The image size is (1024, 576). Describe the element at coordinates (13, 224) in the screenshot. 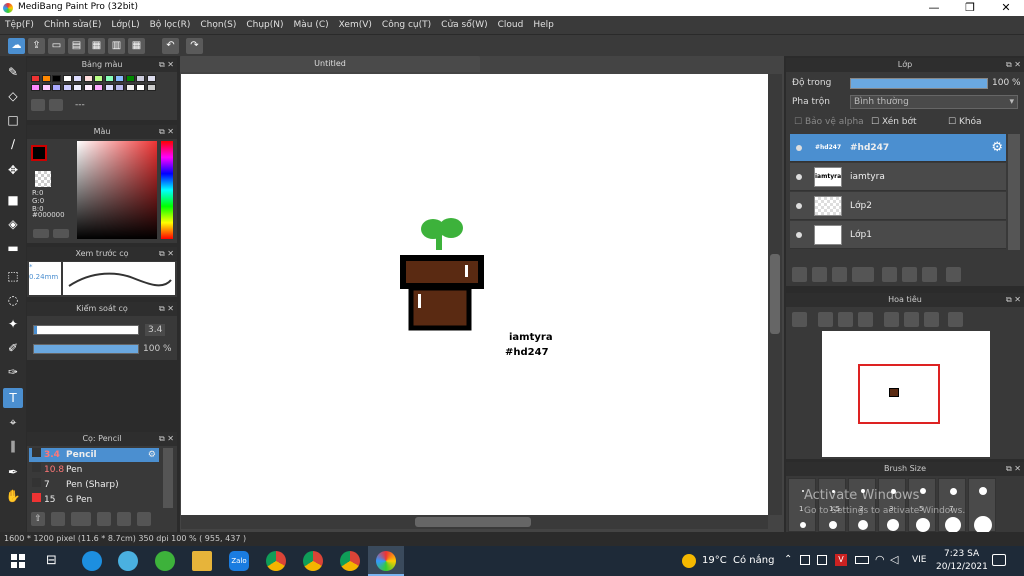

I see `bucket-tool-icon: ◈` at that location.